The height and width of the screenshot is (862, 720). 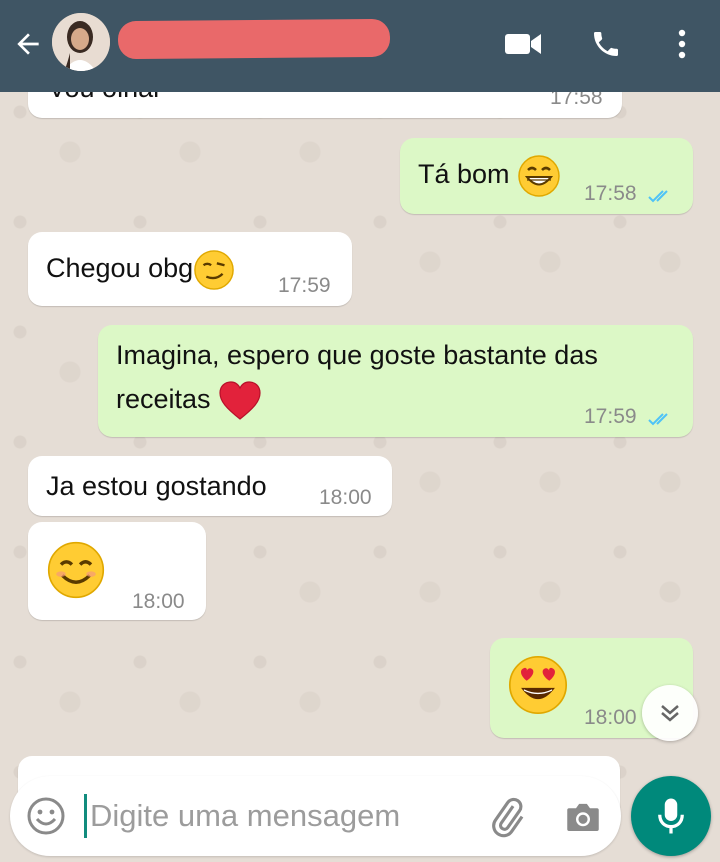 I want to click on phone-icon, so click(x=606, y=44).